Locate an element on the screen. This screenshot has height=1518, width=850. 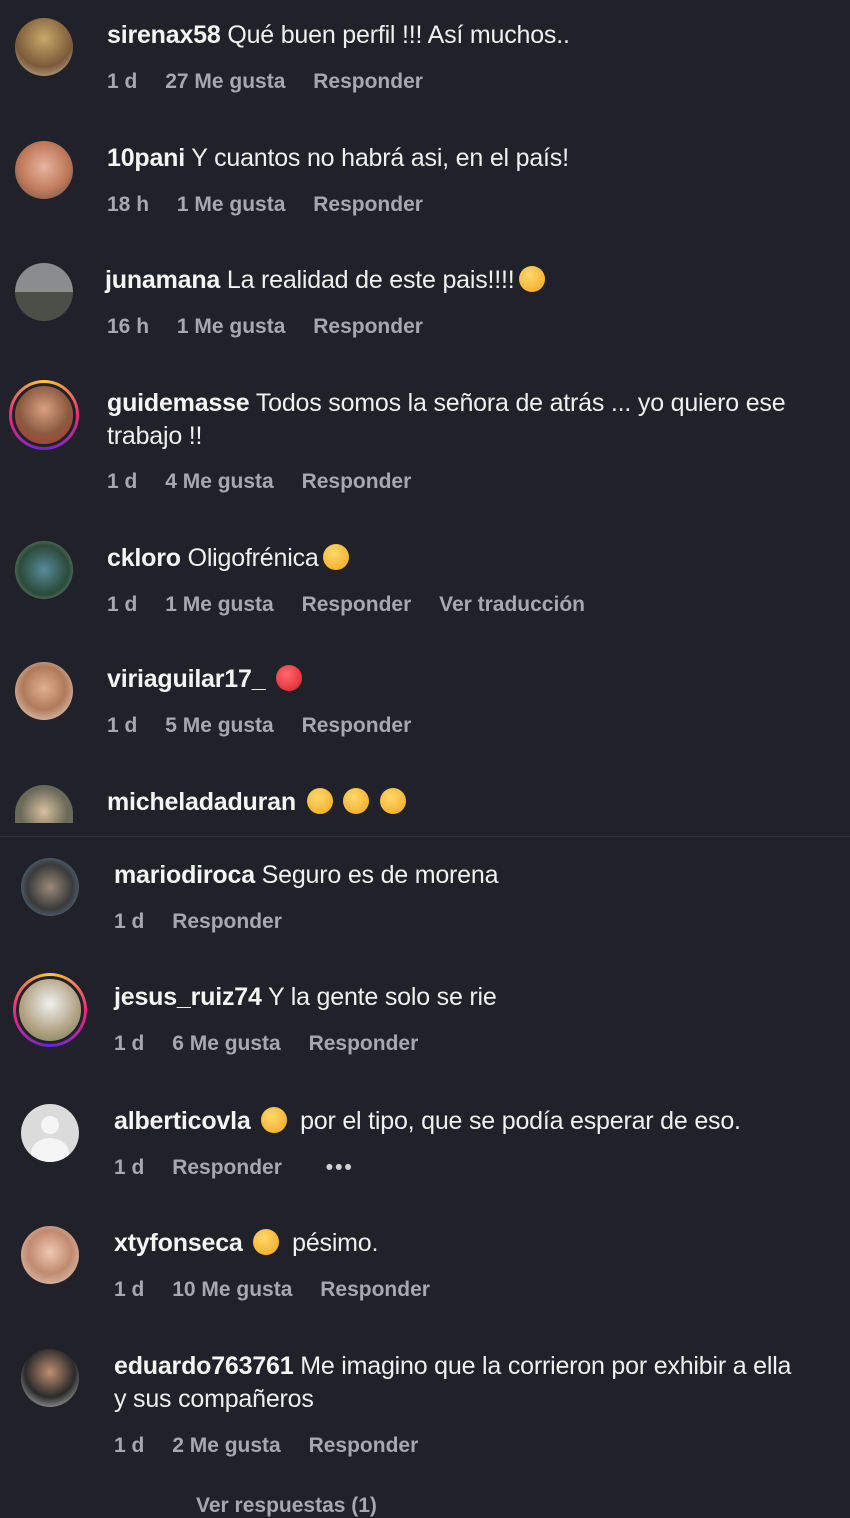
username: mariodiroca is located at coordinates (184, 875).